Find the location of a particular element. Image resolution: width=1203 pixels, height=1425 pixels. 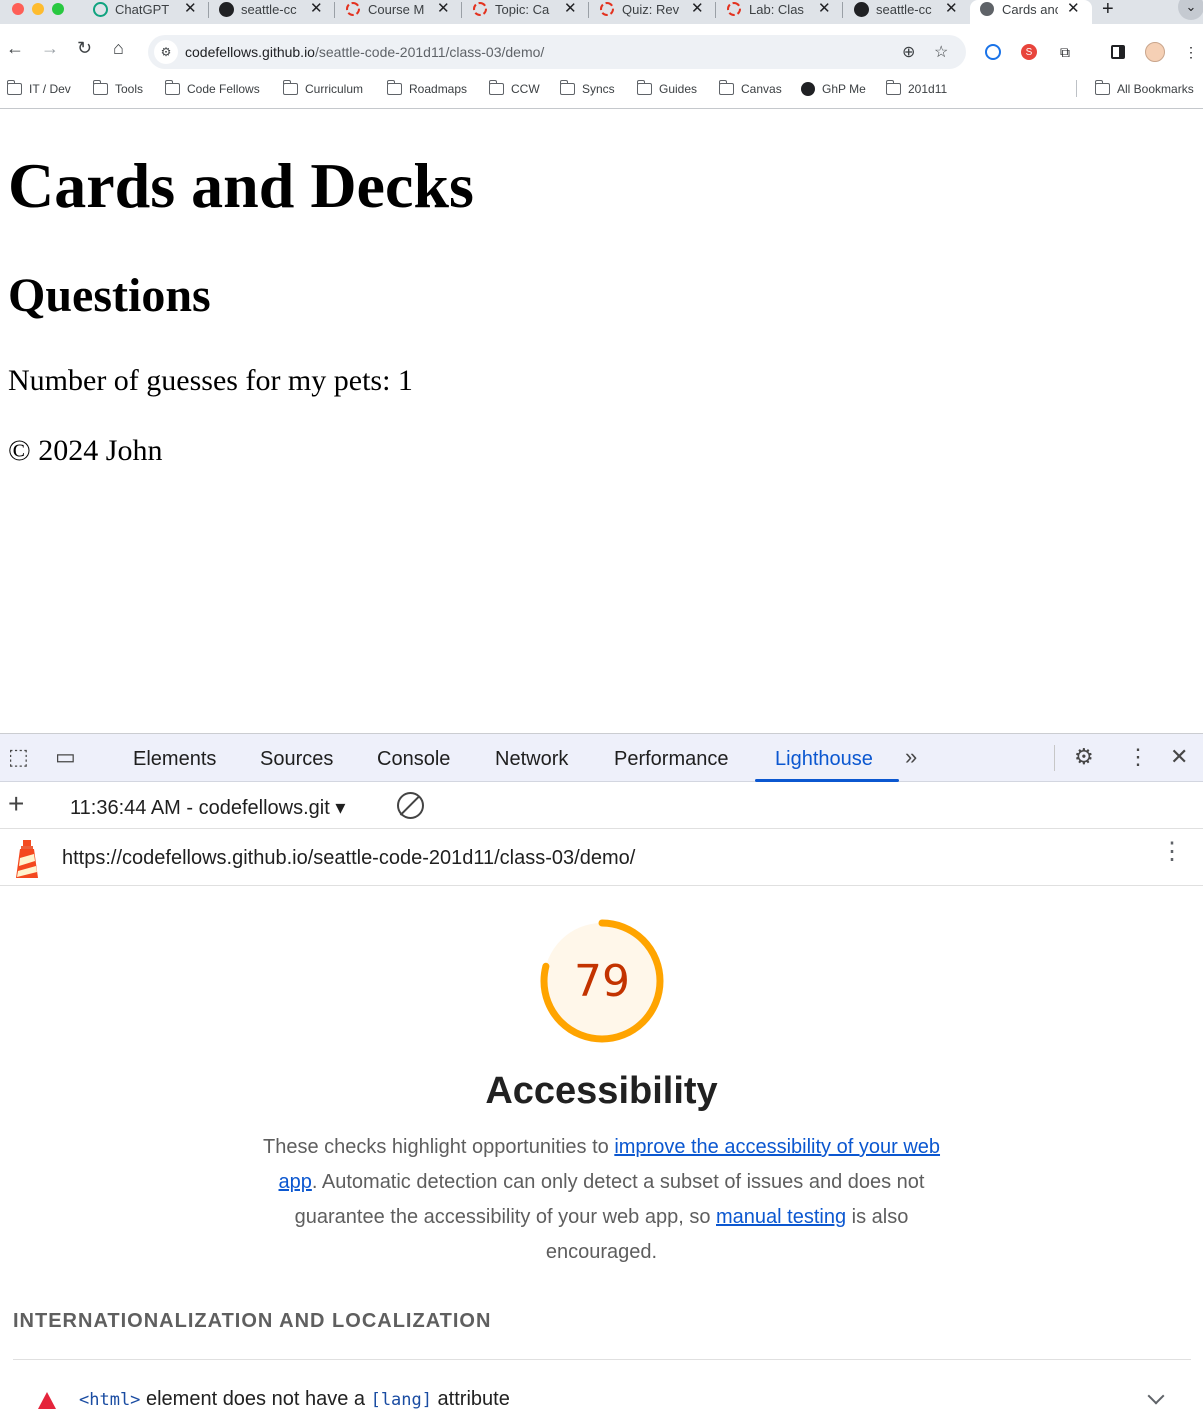

minimize-window-button is located at coordinates (38, 9).